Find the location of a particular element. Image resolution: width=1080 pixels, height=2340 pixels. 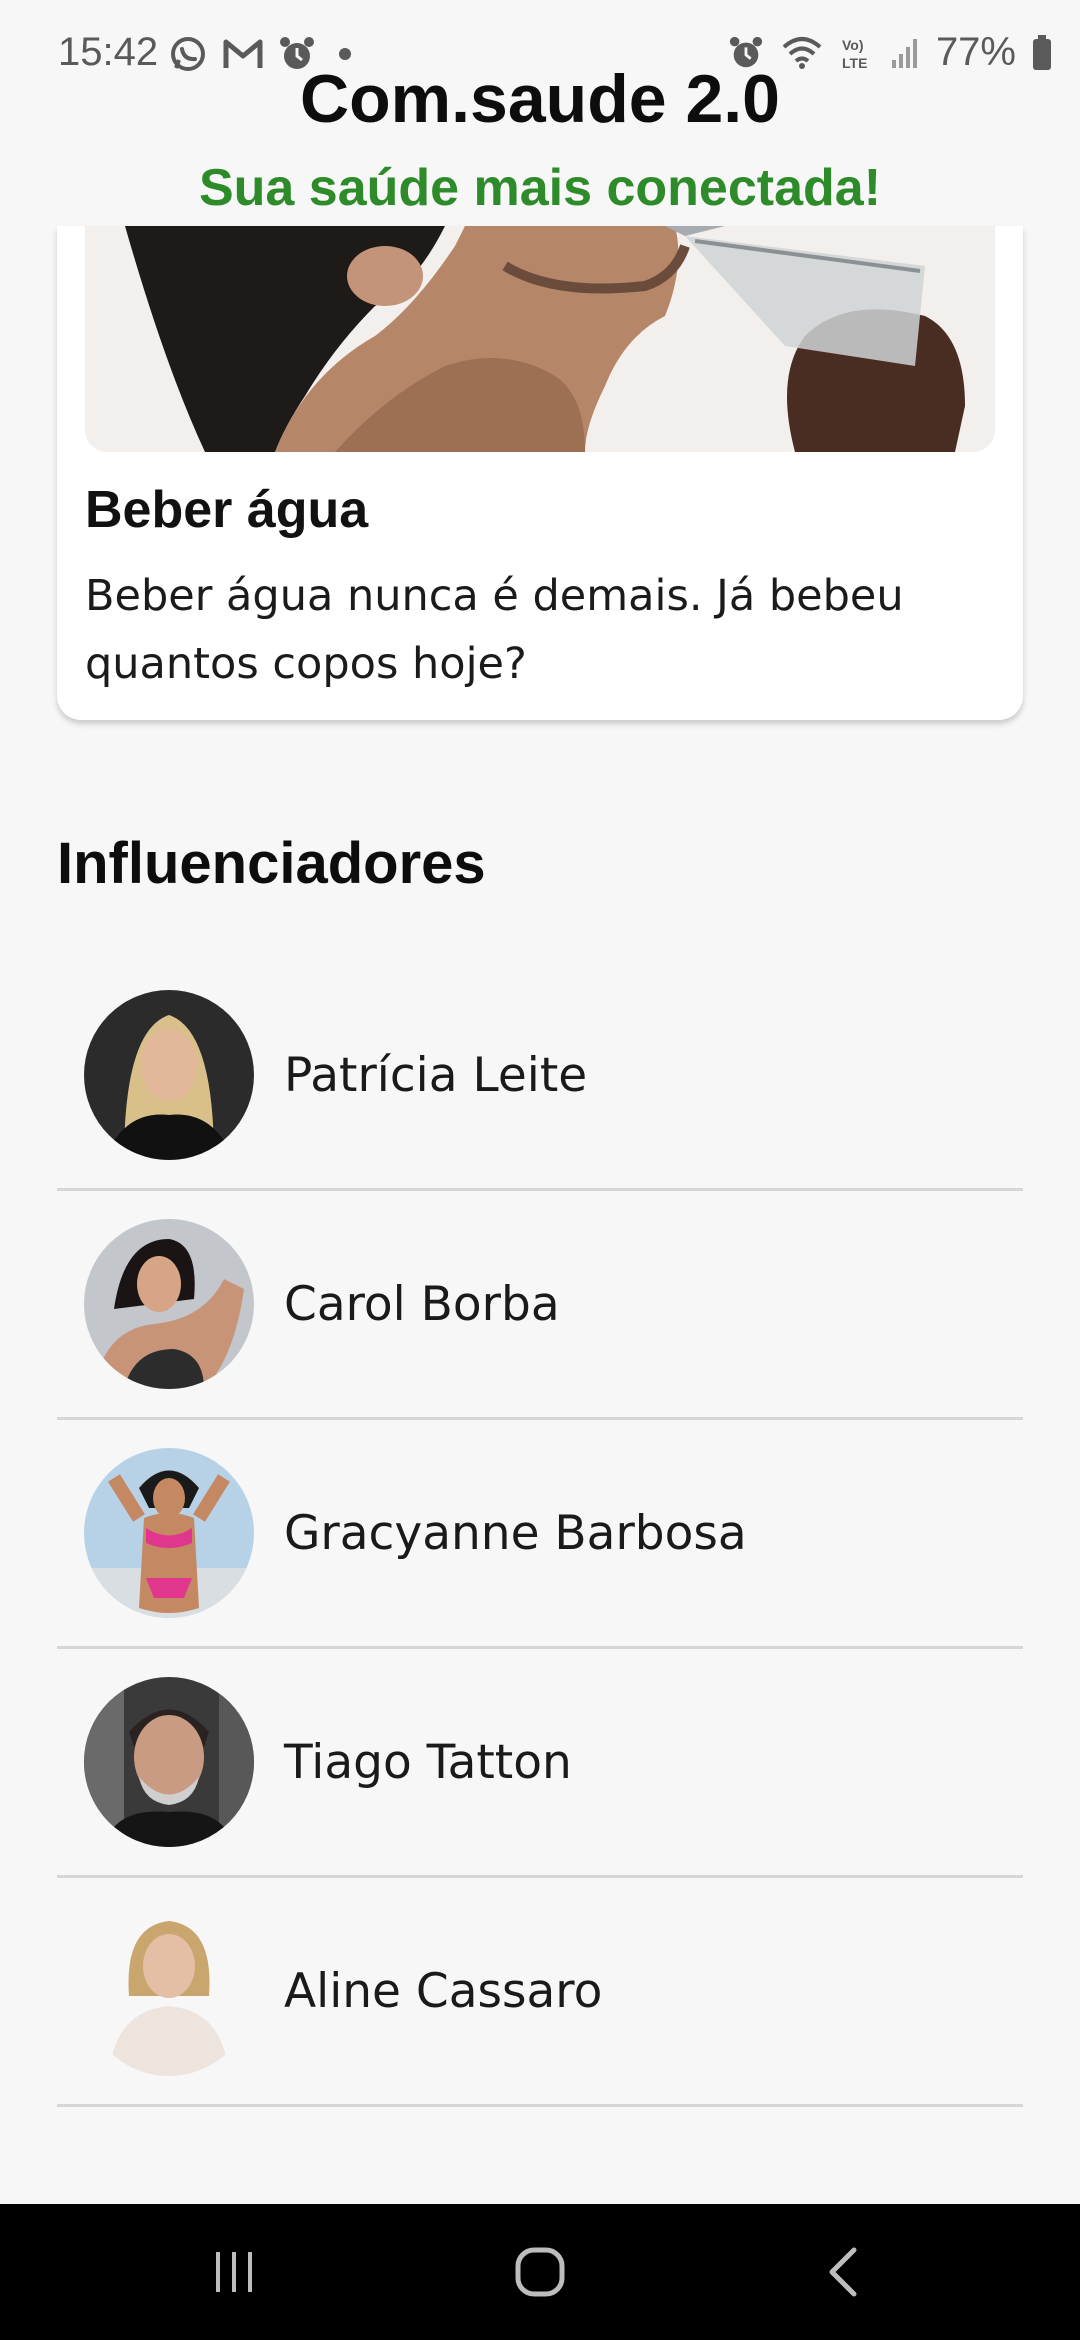

app-subtitle: Sua saúde mais conectada! is located at coordinates (540, 188).